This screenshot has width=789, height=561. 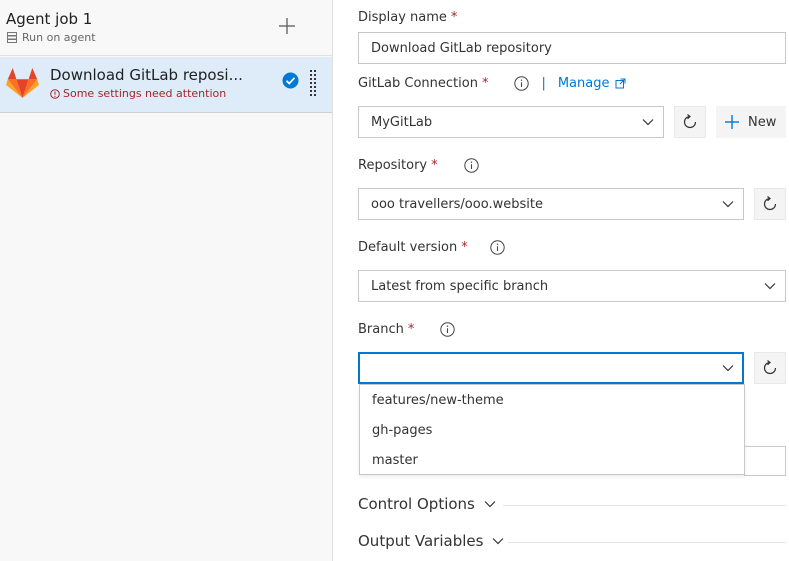 I want to click on gitlab-logo-icon, so click(x=22, y=83).